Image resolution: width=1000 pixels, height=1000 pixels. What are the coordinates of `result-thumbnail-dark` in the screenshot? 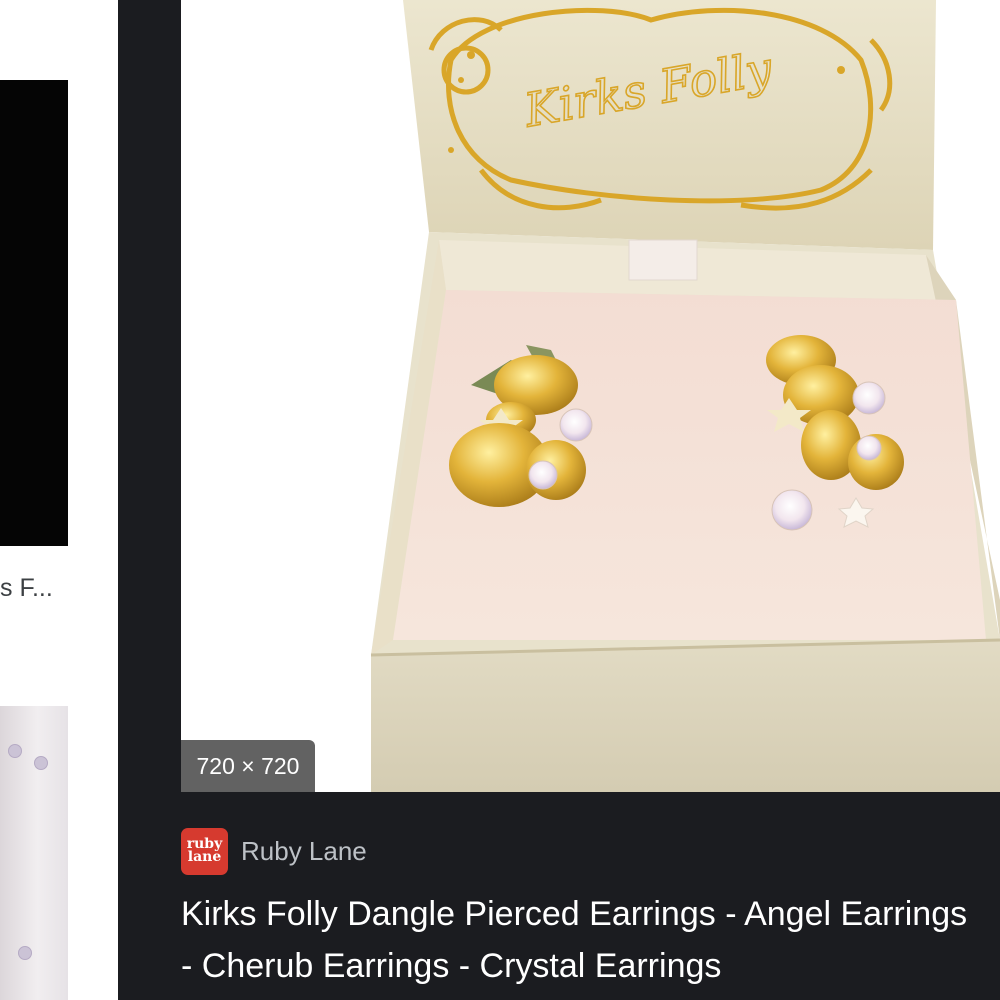 It's located at (34, 313).